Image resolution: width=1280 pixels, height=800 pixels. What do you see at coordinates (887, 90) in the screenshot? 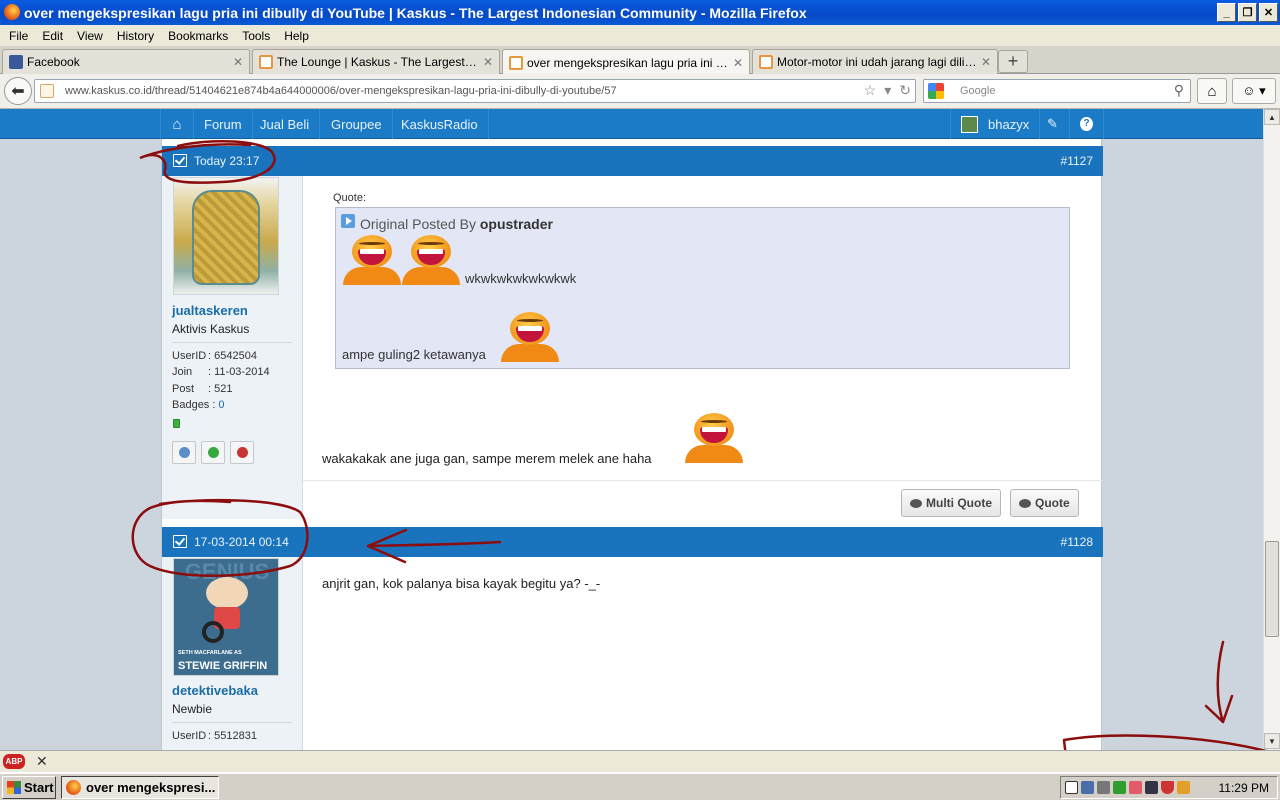
I see `dropdown-arrow-icon: ▾` at bounding box center [887, 90].